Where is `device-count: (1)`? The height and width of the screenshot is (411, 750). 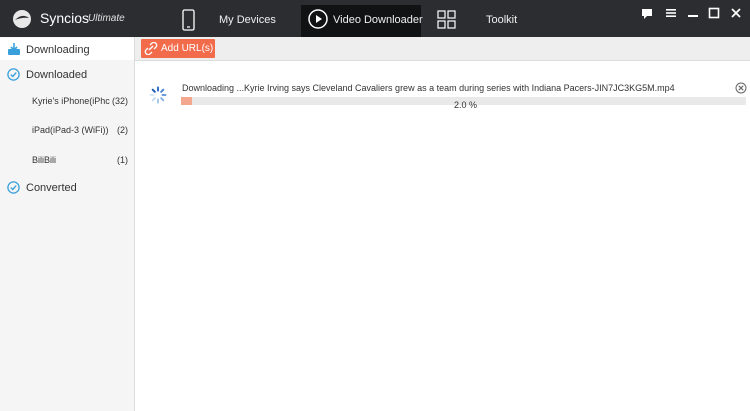
device-count: (1) is located at coordinates (122, 160).